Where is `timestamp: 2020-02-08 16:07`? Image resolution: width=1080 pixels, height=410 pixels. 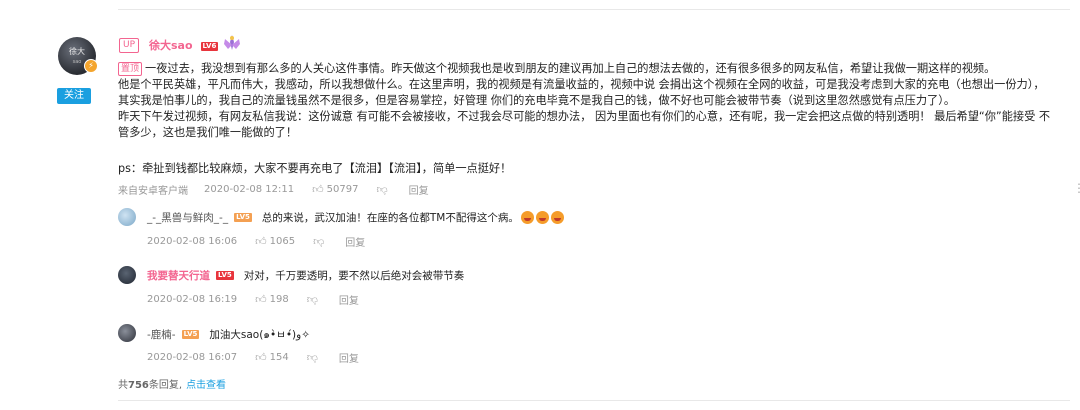 timestamp: 2020-02-08 16:07 is located at coordinates (192, 357).